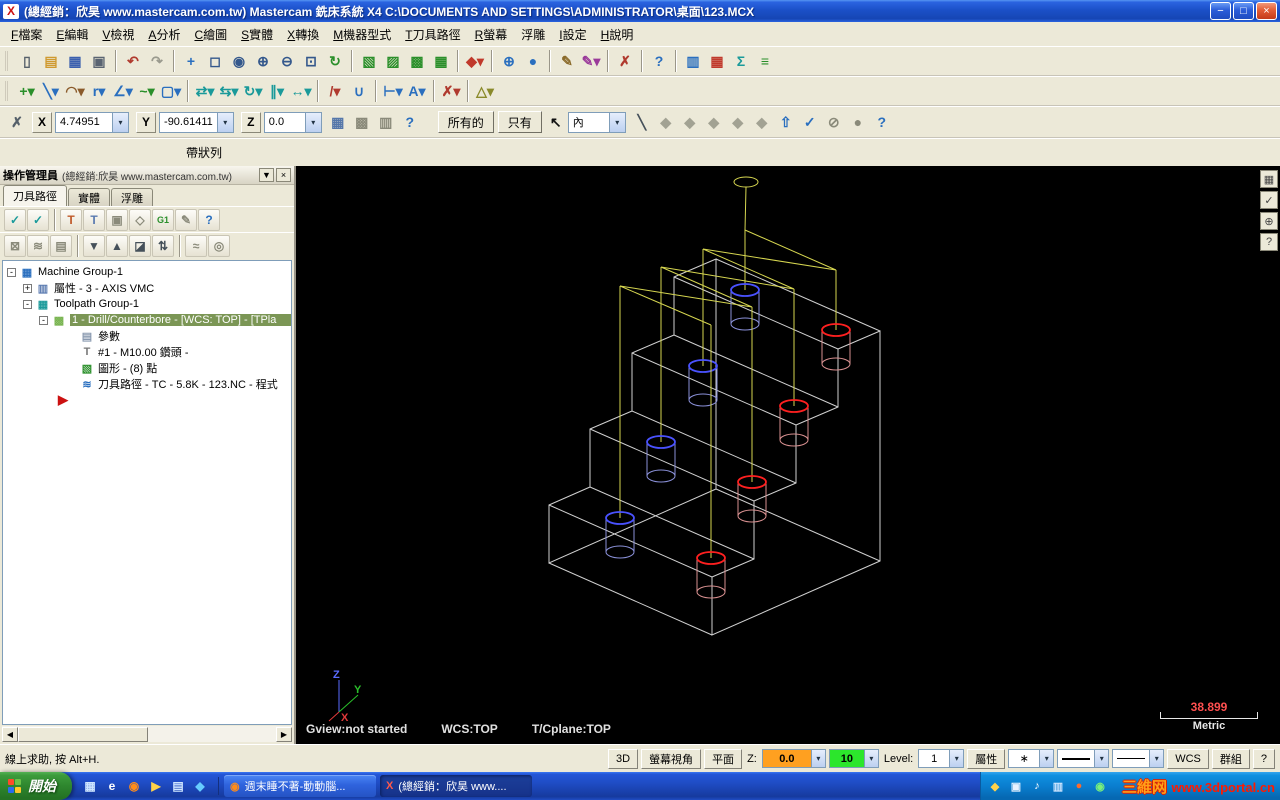 This screenshot has width=1280, height=800. I want to click on level-combo: 1 ▾, so click(941, 758).